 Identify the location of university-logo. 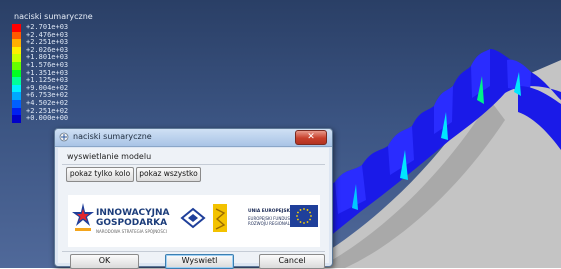
(193, 218).